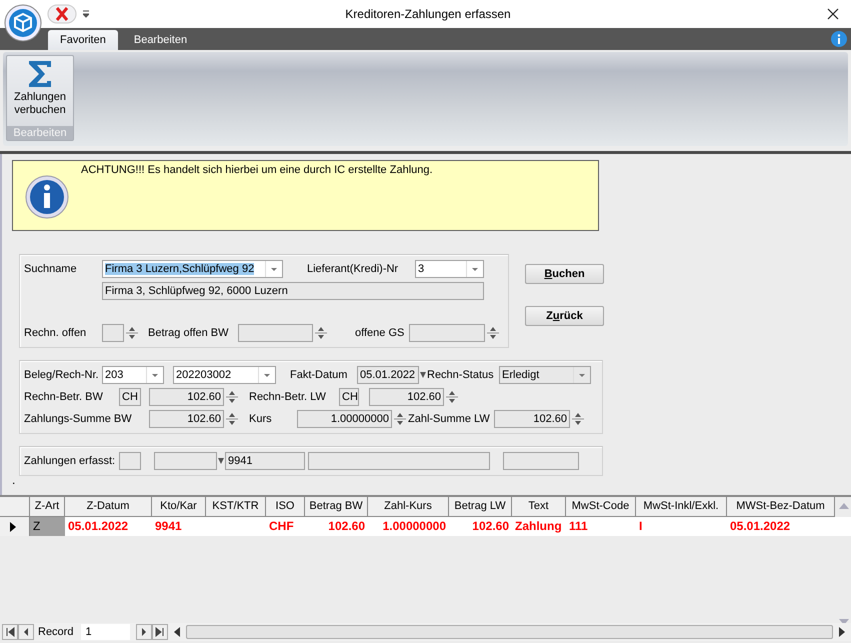  I want to click on ribbon-tab: Favoriten, so click(83, 40).